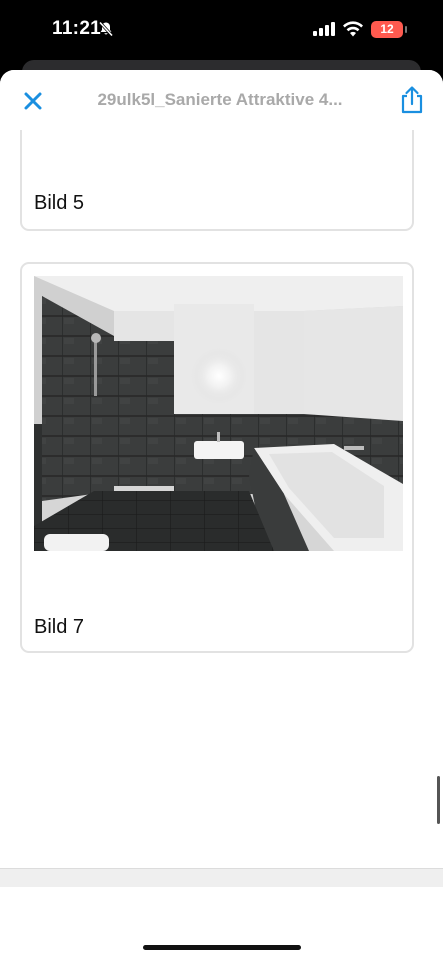  What do you see at coordinates (222, 947) in the screenshot?
I see `home-indicator` at bounding box center [222, 947].